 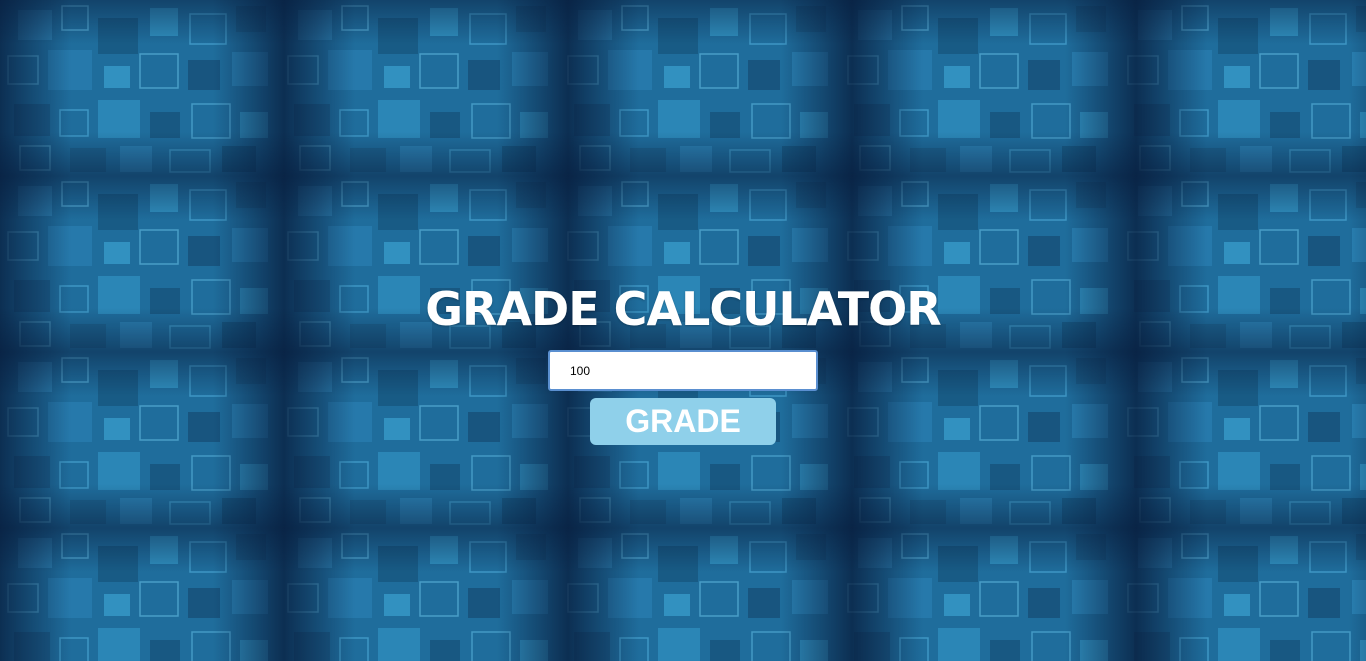 What do you see at coordinates (683, 308) in the screenshot?
I see `page-title: GRADE CALCULATOR` at bounding box center [683, 308].